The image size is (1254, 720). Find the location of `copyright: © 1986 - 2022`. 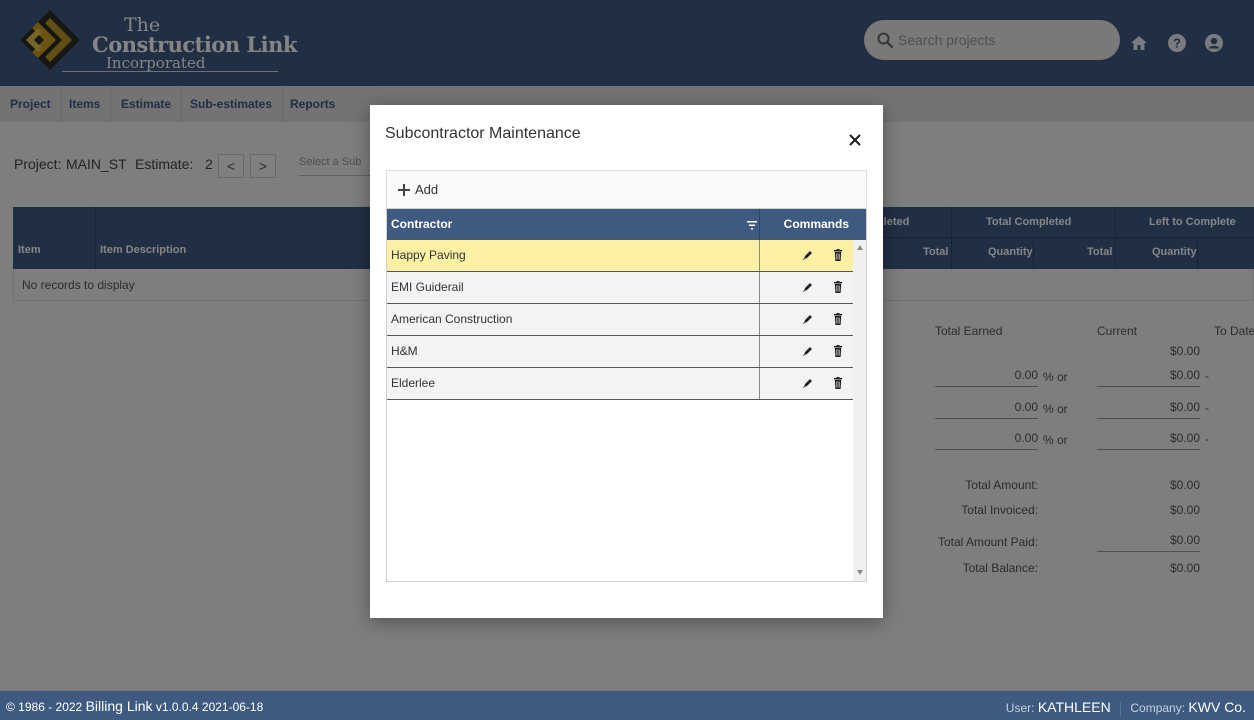

copyright: © 1986 - 2022 is located at coordinates (44, 707).